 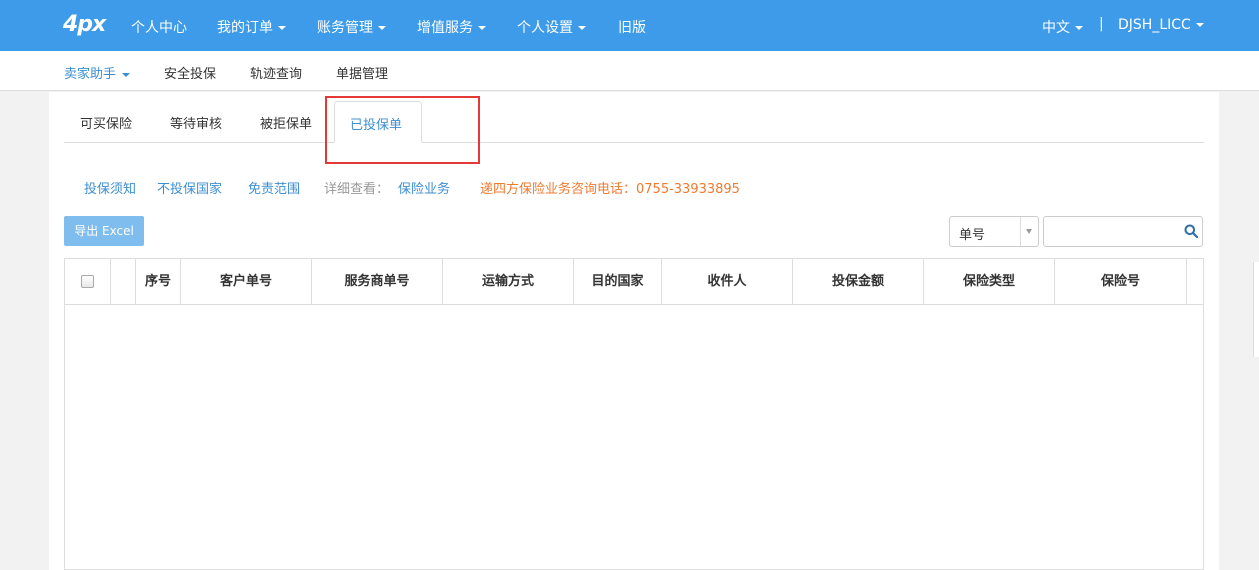 I want to click on nav-my-orders: 我的订单, so click(x=251, y=27).